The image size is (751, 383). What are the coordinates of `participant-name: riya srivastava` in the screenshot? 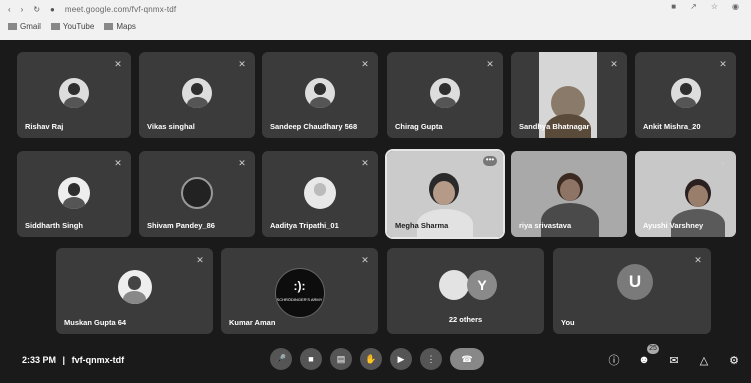 It's located at (545, 225).